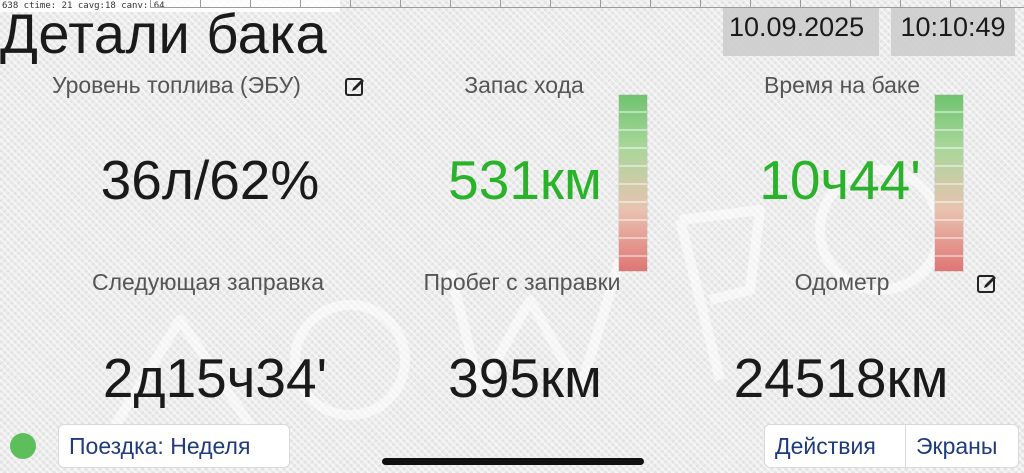  Describe the element at coordinates (164, 33) in the screenshot. I see `page-title: Детали бака` at that location.